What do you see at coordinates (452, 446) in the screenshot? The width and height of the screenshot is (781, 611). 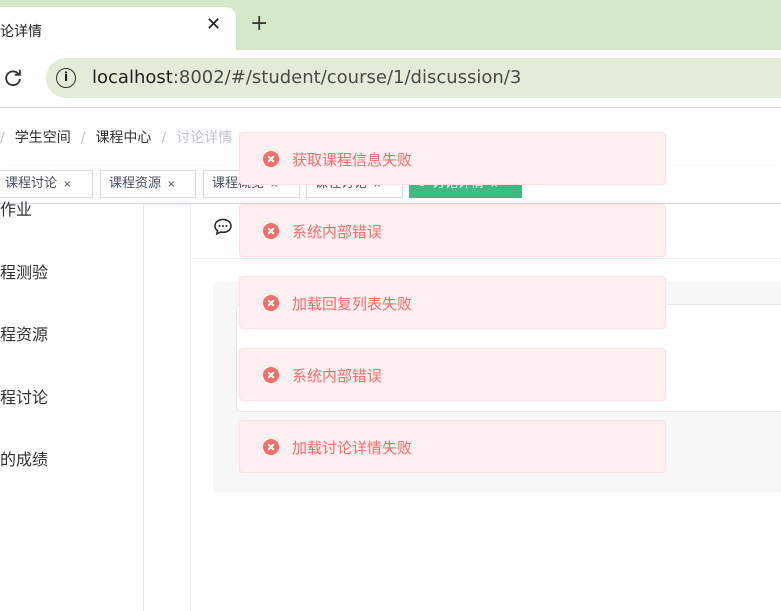 I see `error-message: 加载讨论详情失败` at bounding box center [452, 446].